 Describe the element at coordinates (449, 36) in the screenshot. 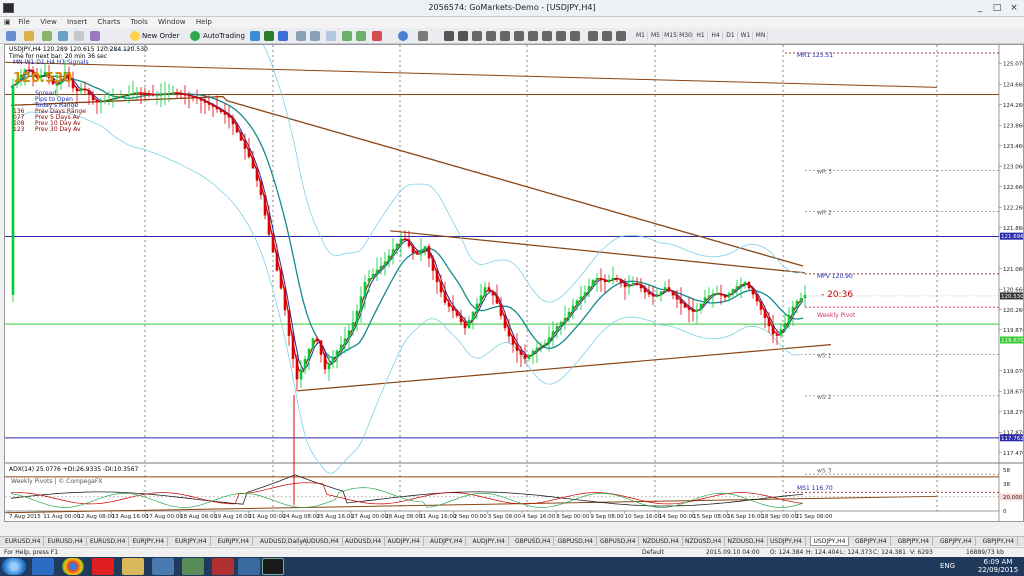

I see `cursor-icon` at that location.